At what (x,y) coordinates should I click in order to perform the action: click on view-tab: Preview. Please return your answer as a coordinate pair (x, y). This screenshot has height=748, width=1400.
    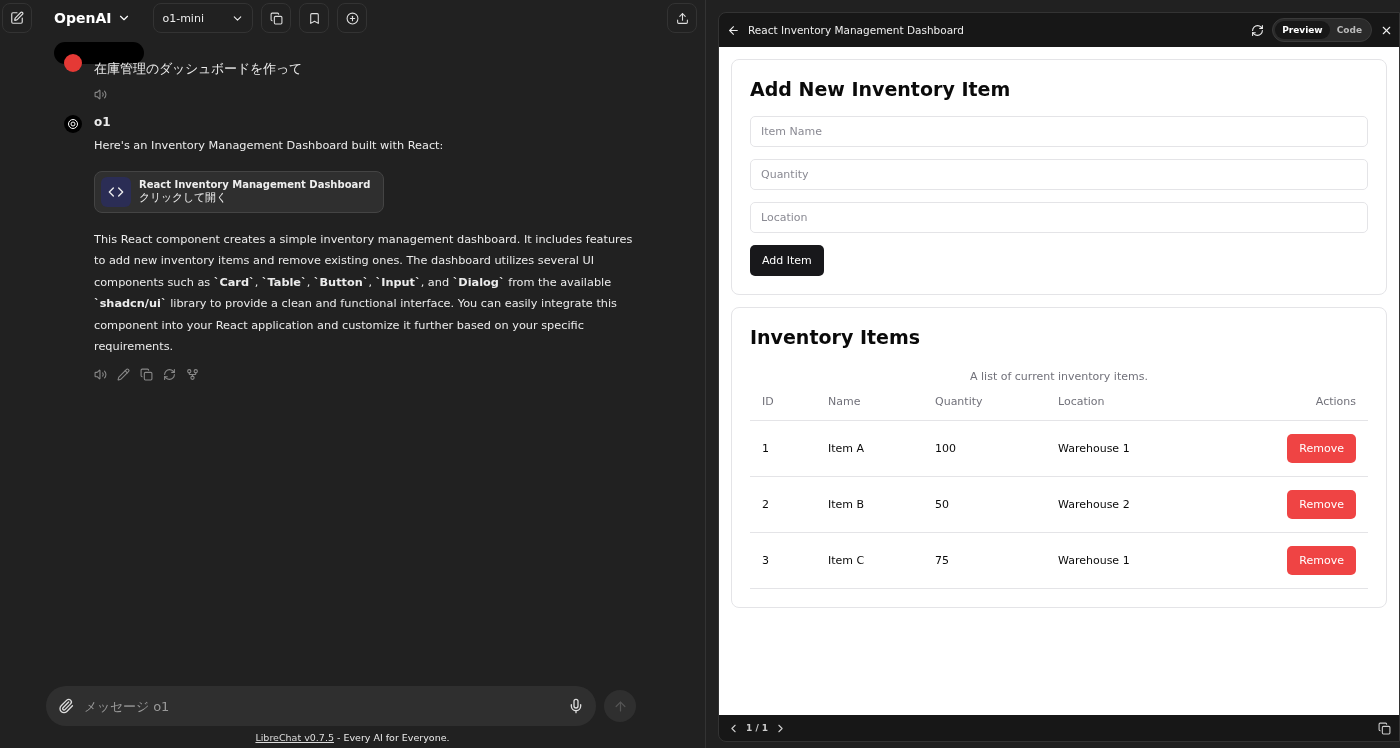
    Looking at the image, I should click on (1302, 30).